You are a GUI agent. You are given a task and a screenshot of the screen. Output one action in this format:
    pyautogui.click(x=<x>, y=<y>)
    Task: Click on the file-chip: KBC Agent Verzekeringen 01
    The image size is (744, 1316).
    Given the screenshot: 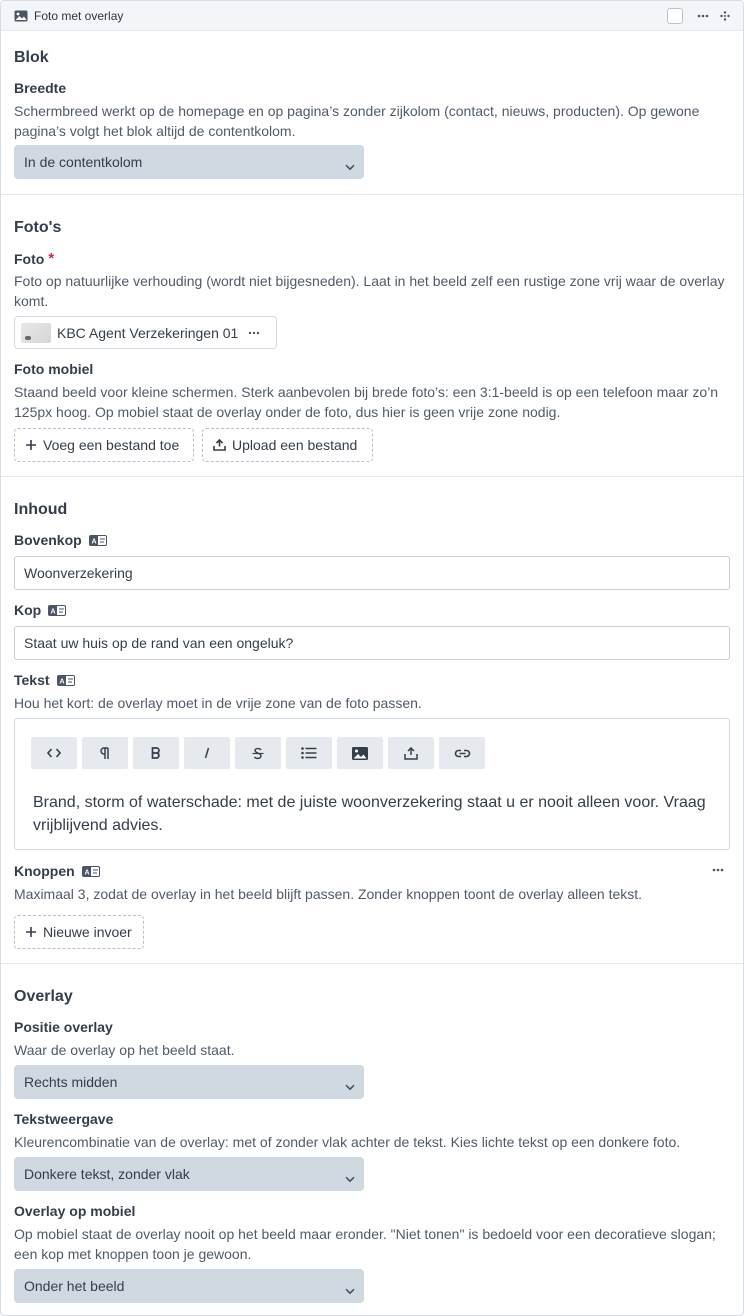 What is the action you would take?
    pyautogui.click(x=145, y=332)
    